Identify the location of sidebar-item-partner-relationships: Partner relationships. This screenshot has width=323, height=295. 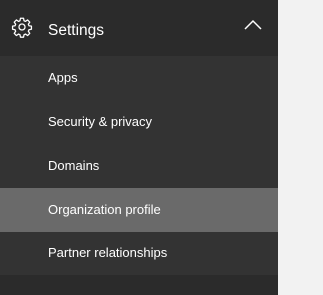
(139, 253).